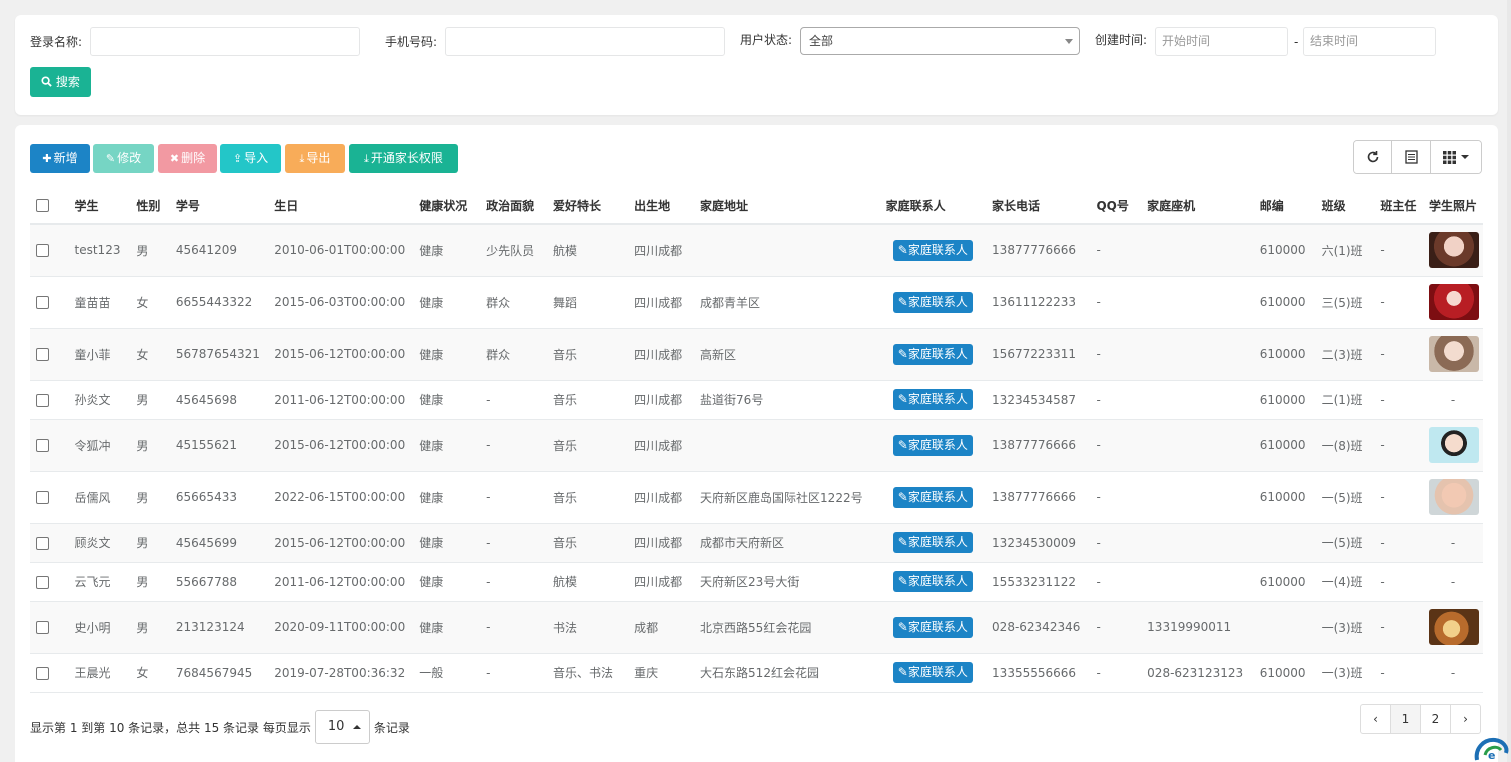  I want to click on prev-page-button: ‹, so click(1375, 719).